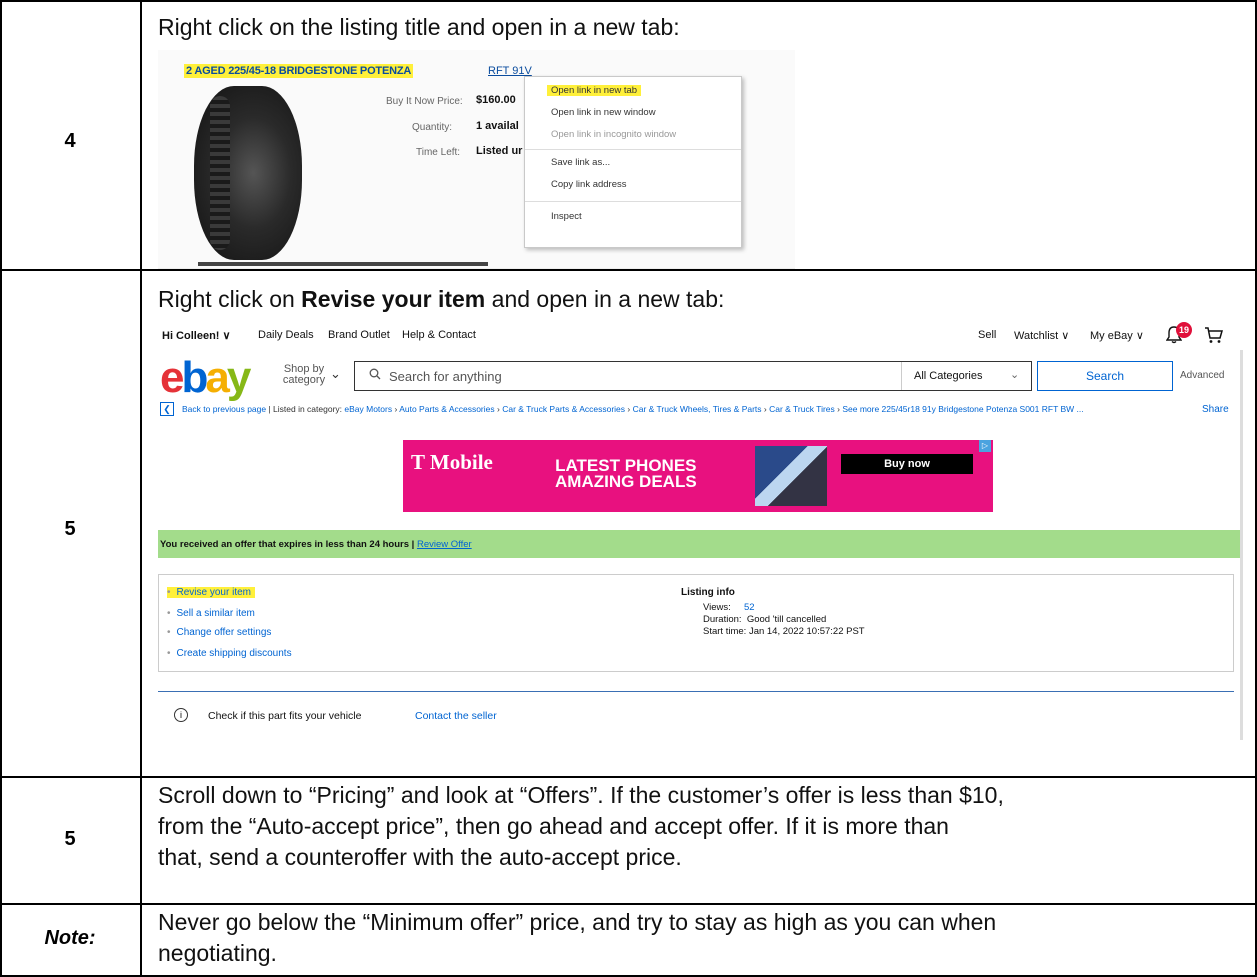 Image resolution: width=1257 pixels, height=977 pixels. Describe the element at coordinates (802, 409) in the screenshot. I see `breadcrumb-item: Car & Truck Tires` at that location.